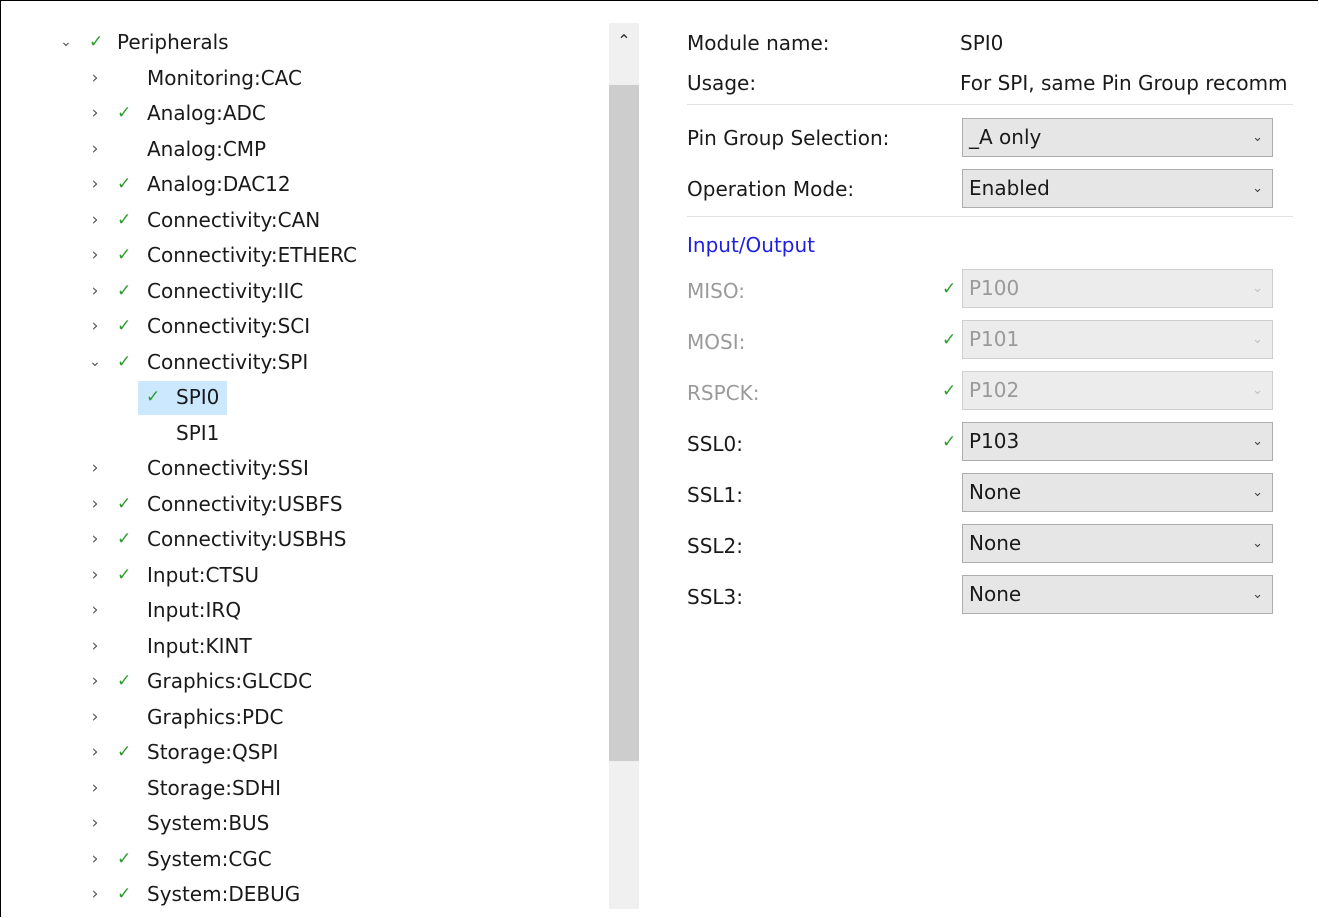  I want to click on tree-item-connectivity-can: › ✓ Connectivity:CAN, so click(301, 221).